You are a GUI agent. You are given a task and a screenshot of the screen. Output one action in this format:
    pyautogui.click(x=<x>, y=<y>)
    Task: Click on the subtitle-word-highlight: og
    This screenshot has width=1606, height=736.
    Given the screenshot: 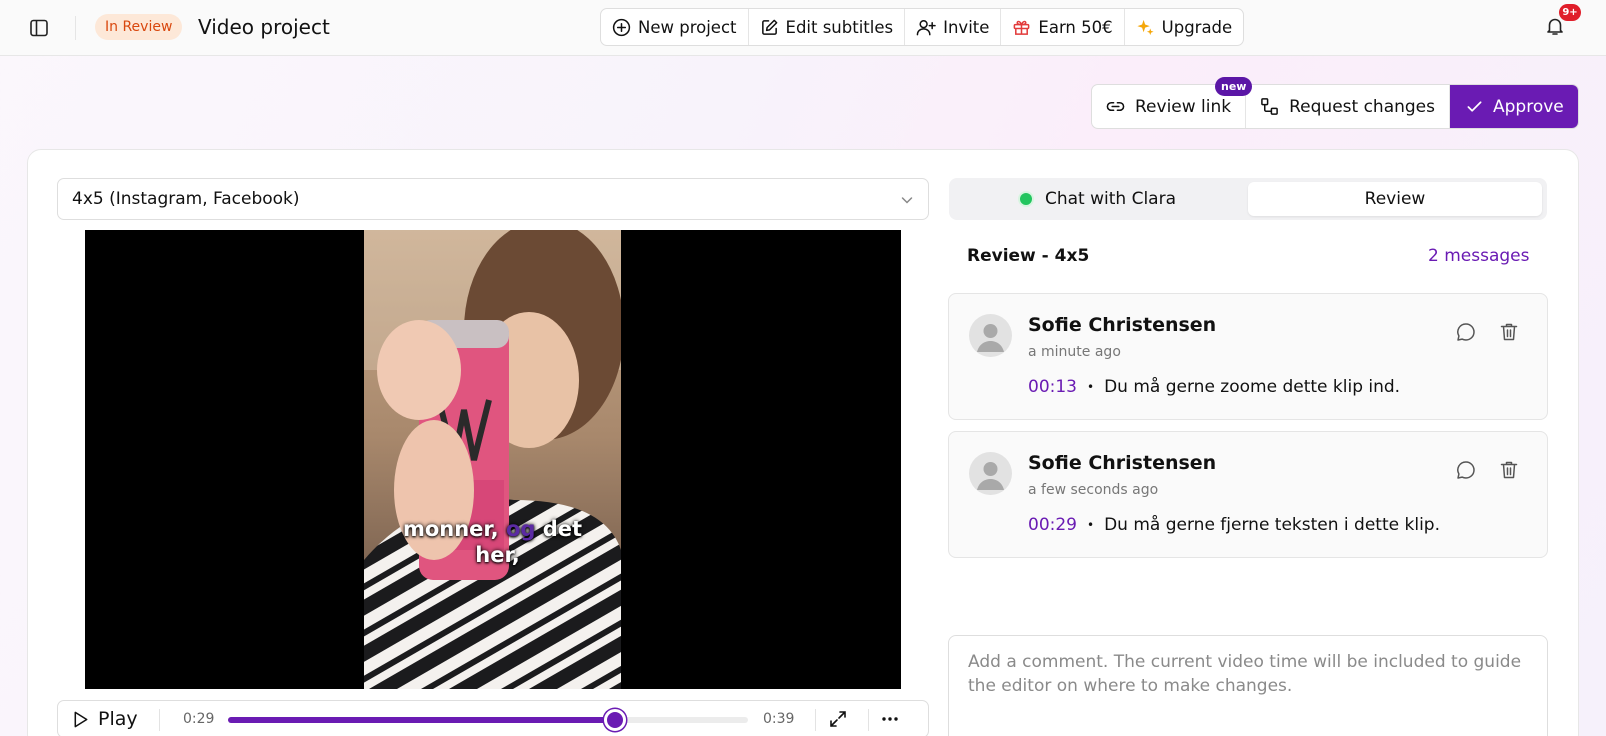 What is the action you would take?
    pyautogui.click(x=520, y=529)
    